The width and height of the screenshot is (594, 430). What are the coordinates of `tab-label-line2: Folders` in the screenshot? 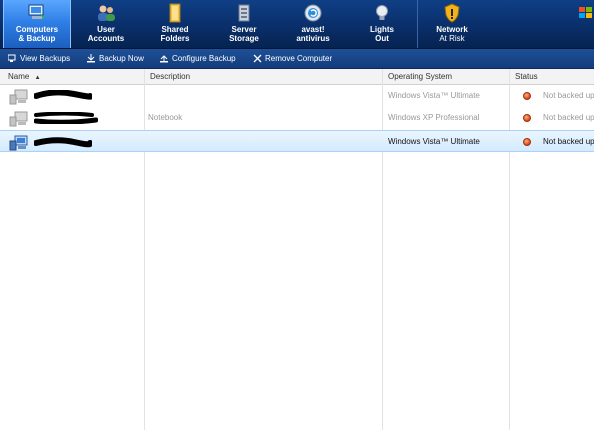 It's located at (175, 38).